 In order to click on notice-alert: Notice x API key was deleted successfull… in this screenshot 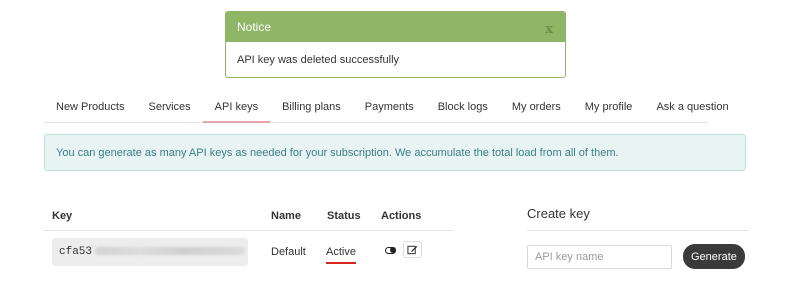, I will do `click(395, 44)`.